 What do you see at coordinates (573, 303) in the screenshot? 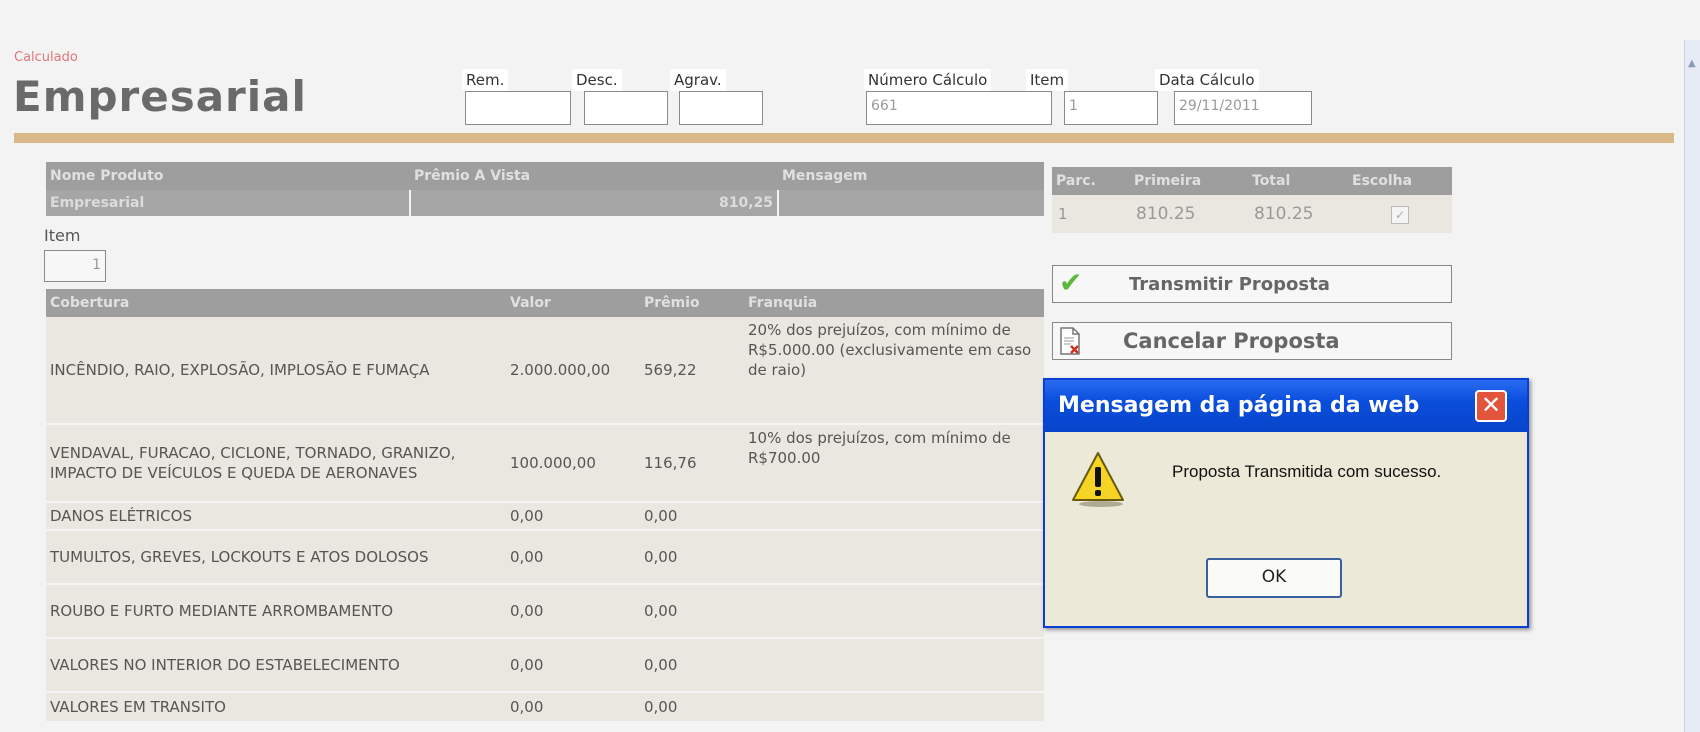
I see `col-valor: Valor` at bounding box center [573, 303].